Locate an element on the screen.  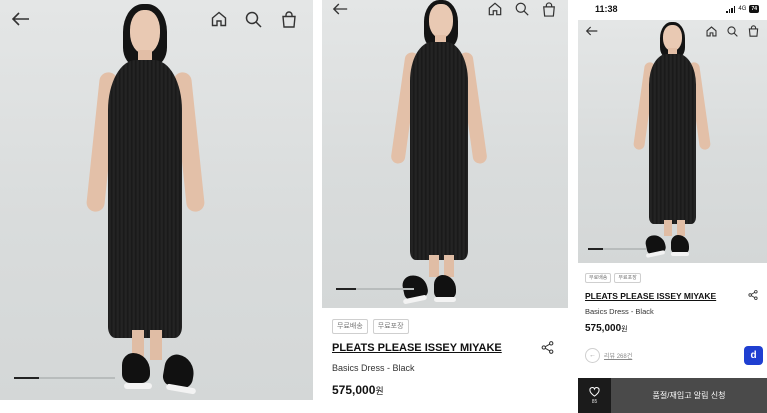
chat-button: d is located at coordinates (753, 355).